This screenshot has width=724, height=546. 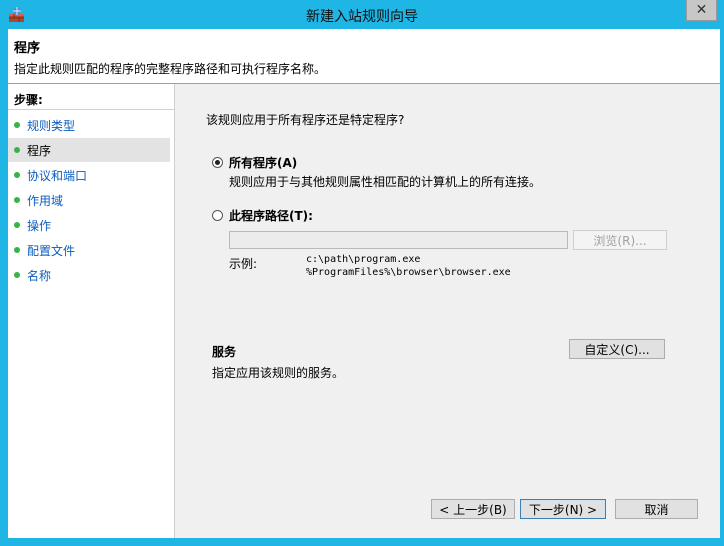 I want to click on step-item-scope: 作用域, so click(x=89, y=200).